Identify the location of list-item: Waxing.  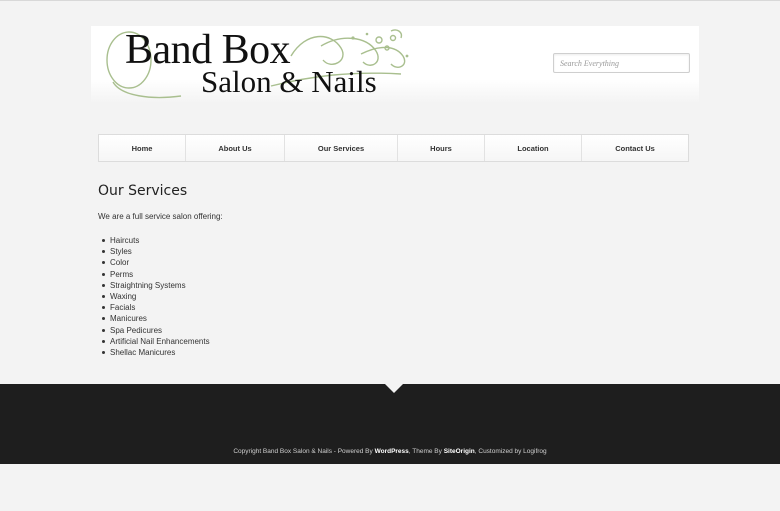
(156, 296).